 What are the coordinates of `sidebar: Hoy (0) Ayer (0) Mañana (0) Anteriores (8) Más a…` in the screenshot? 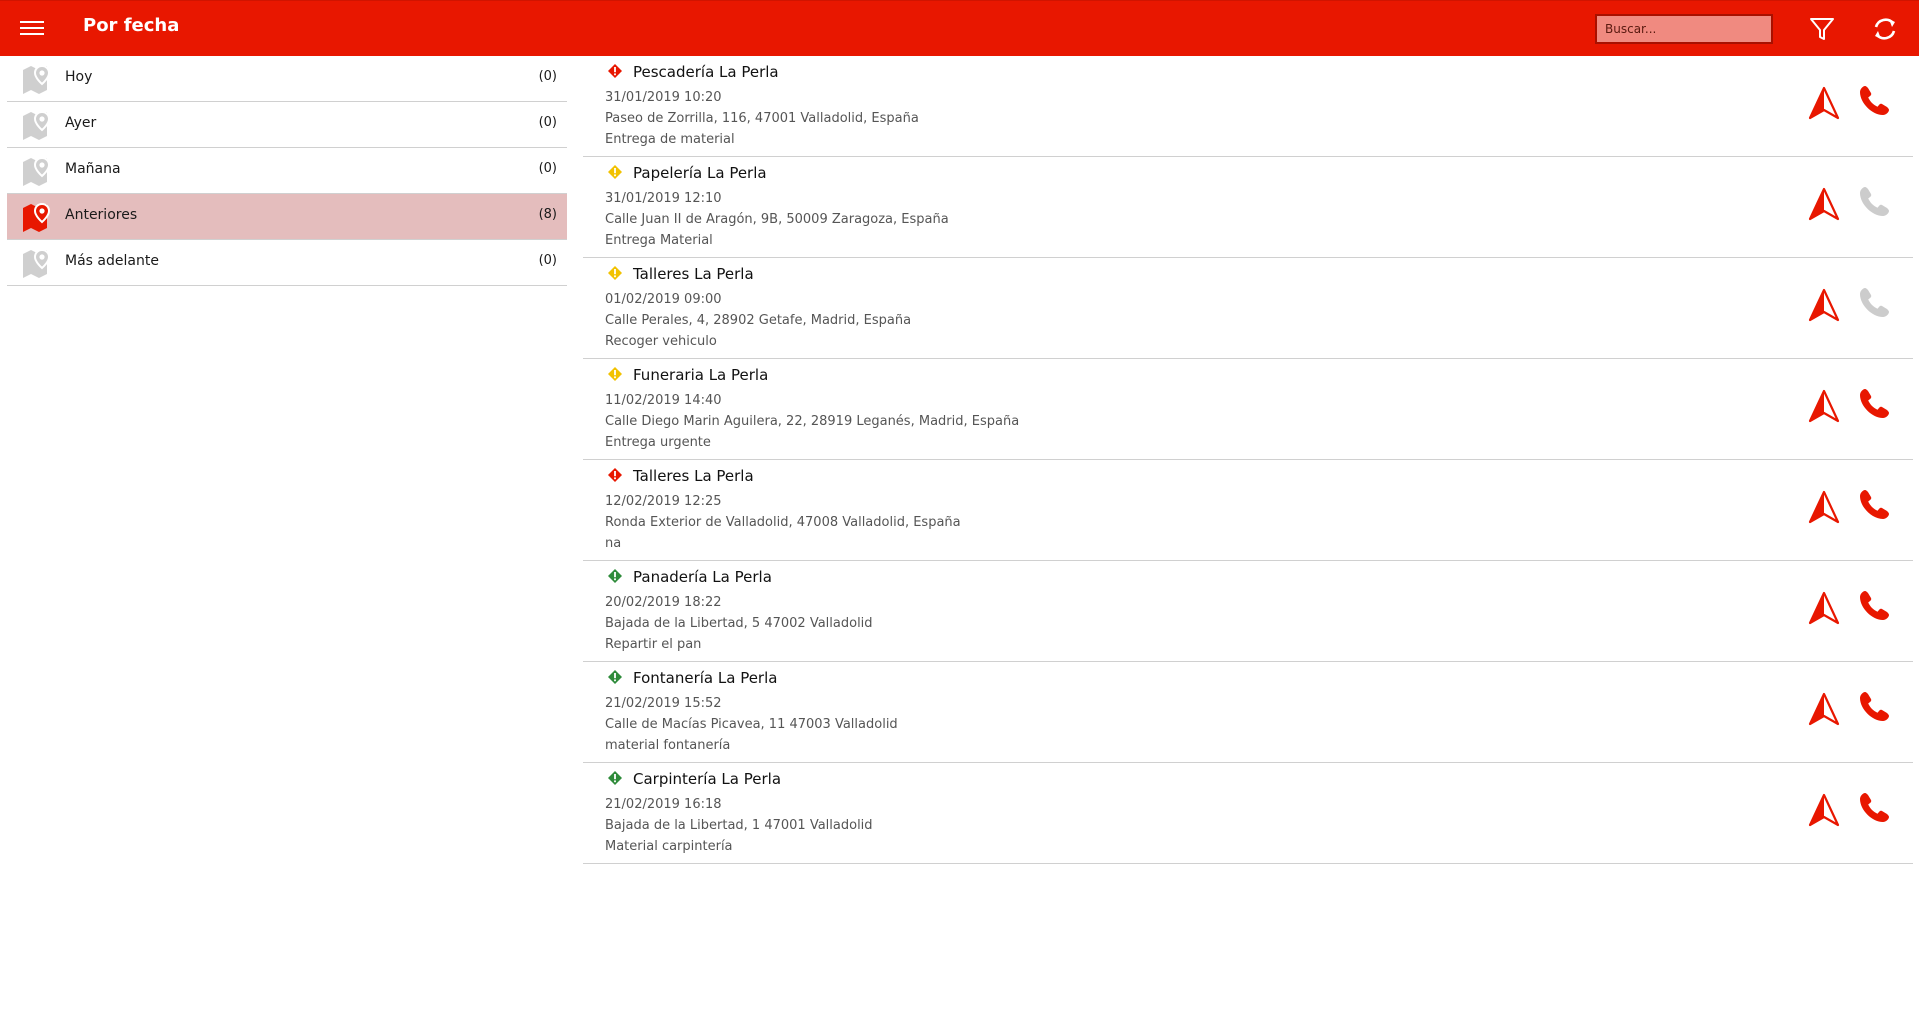 It's located at (287, 171).